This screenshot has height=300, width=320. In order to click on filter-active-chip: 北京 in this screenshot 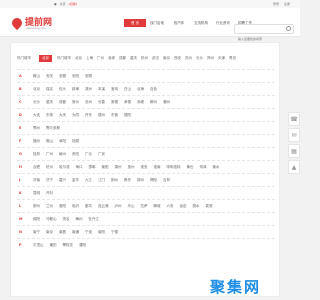, I will do `click(45, 58)`.